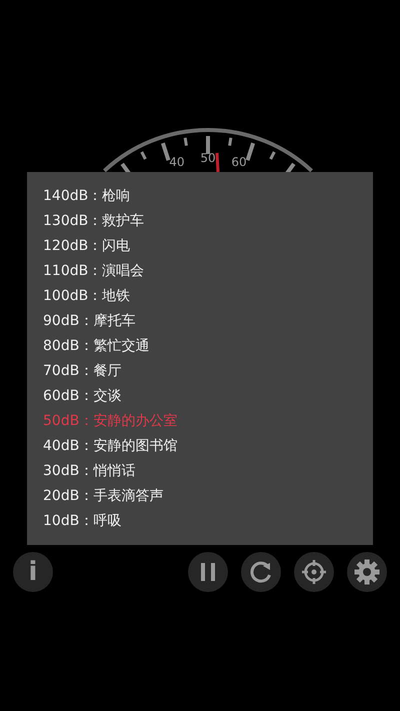 The image size is (400, 711). What do you see at coordinates (82, 371) in the screenshot?
I see `decibel-reference-item: 70dB：餐厅` at bounding box center [82, 371].